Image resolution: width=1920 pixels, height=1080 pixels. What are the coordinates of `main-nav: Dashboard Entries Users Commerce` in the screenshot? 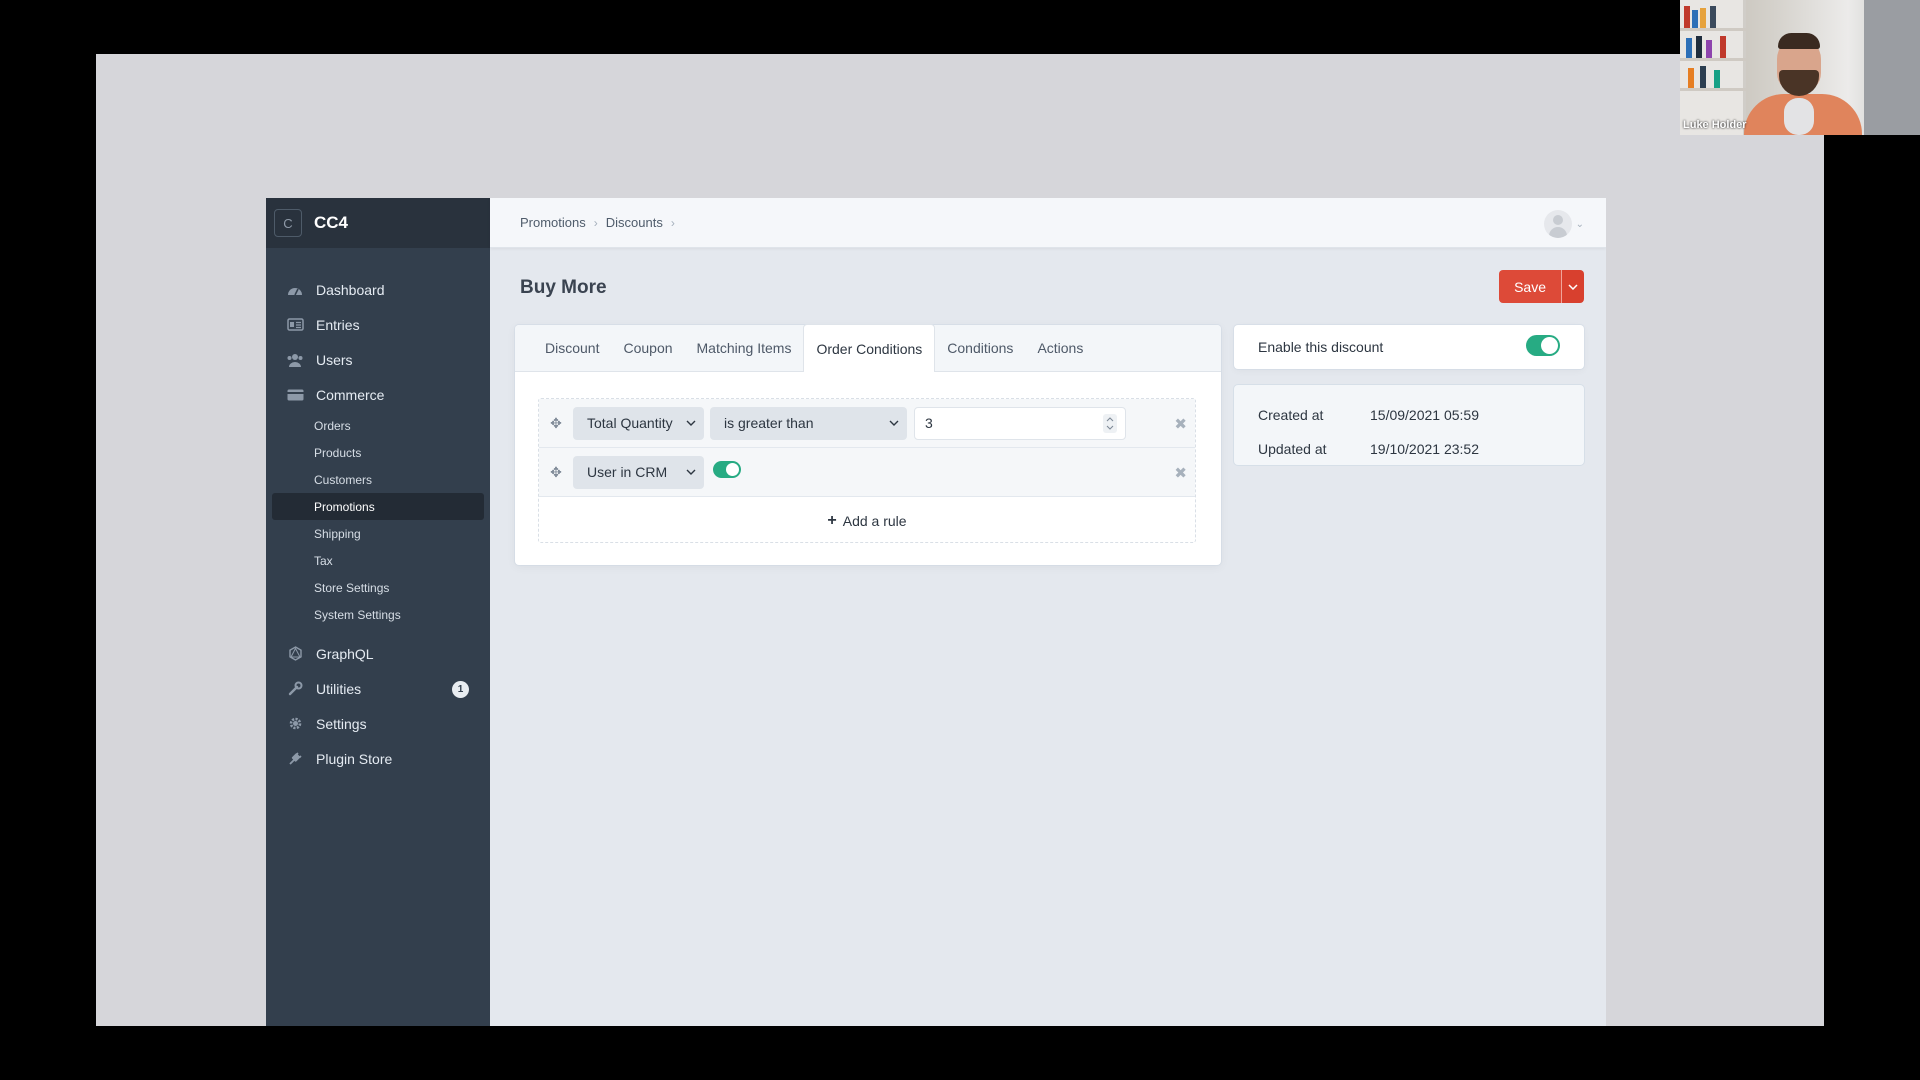 It's located at (378, 342).